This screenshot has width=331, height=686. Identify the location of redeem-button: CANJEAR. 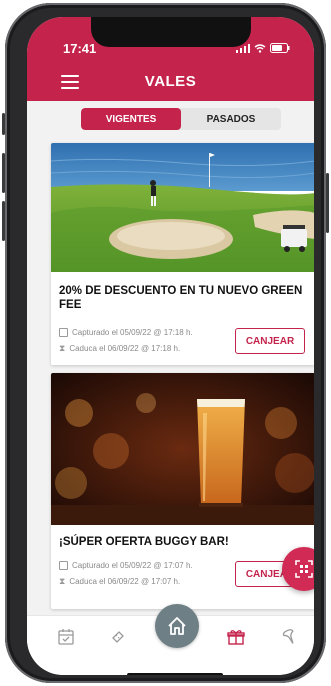
(270, 341).